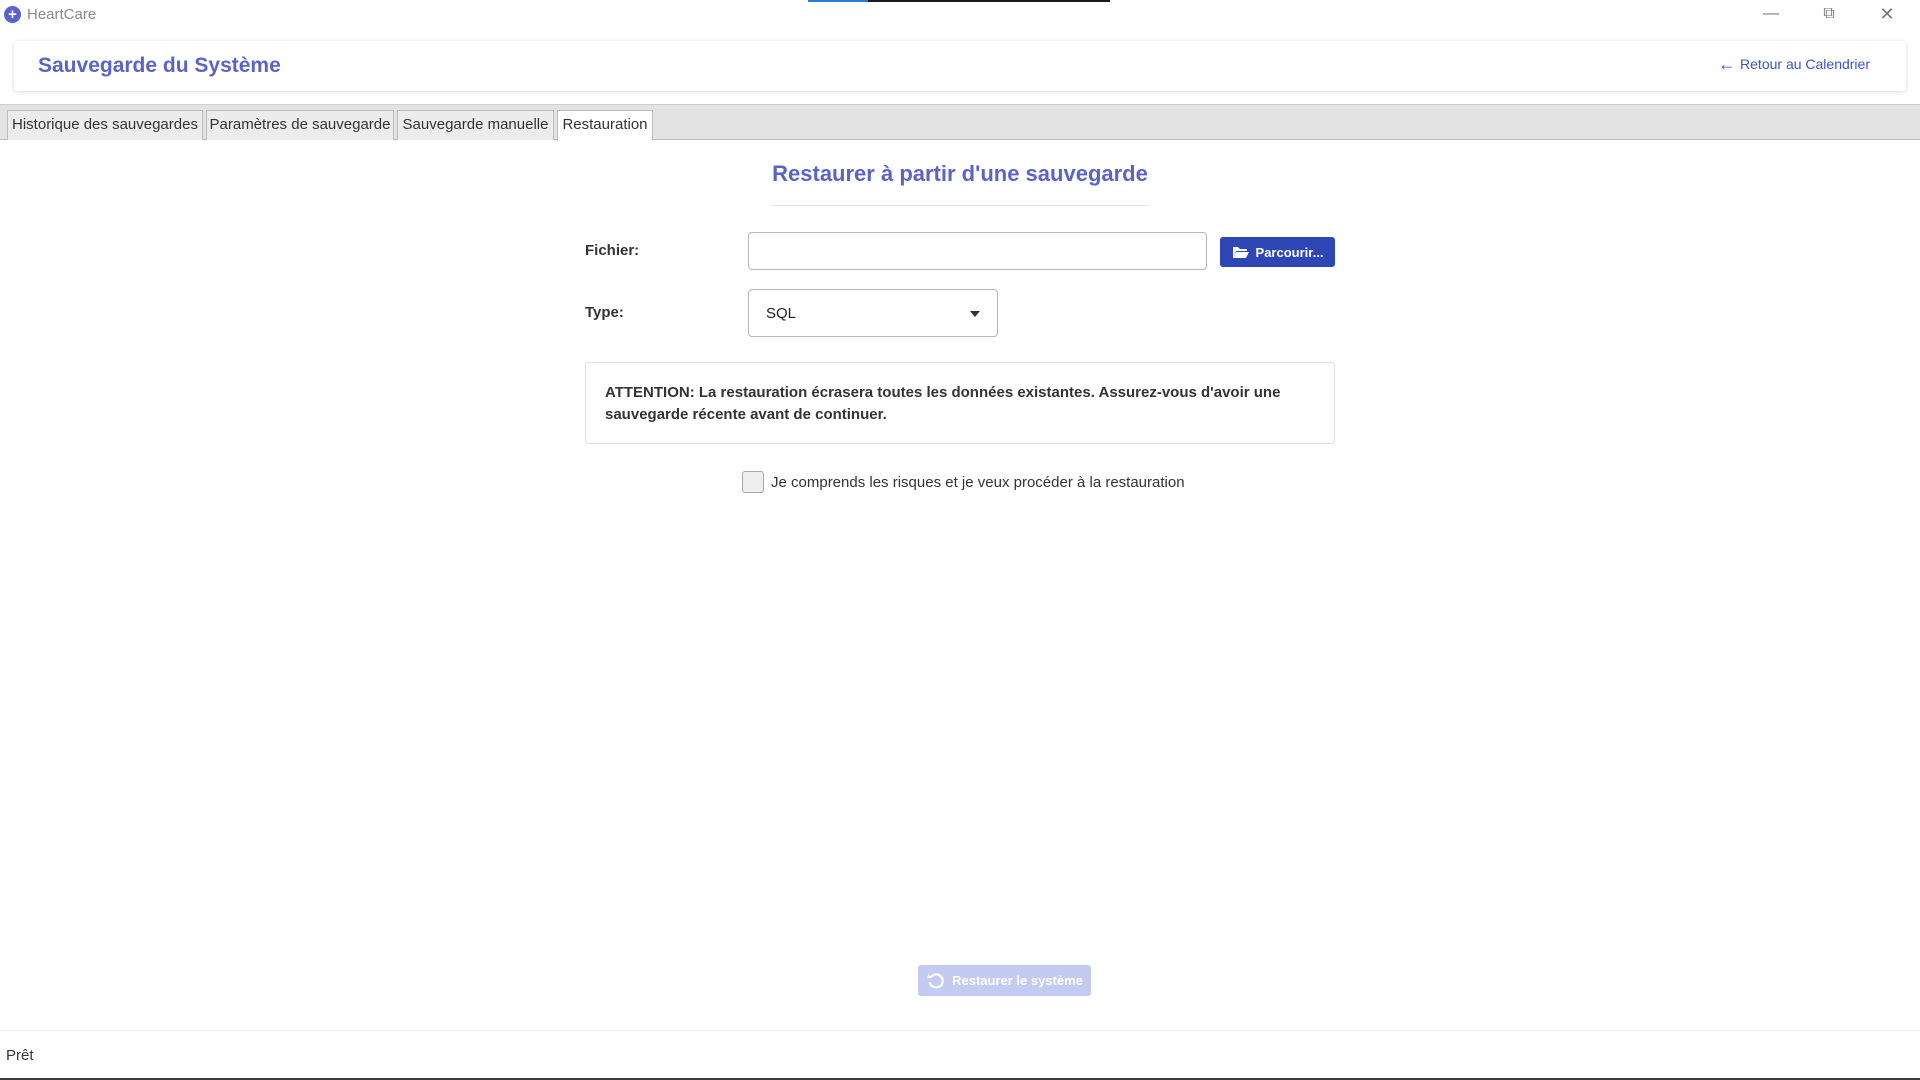  Describe the element at coordinates (62, 14) in the screenshot. I see `app-title: HeartCare` at that location.